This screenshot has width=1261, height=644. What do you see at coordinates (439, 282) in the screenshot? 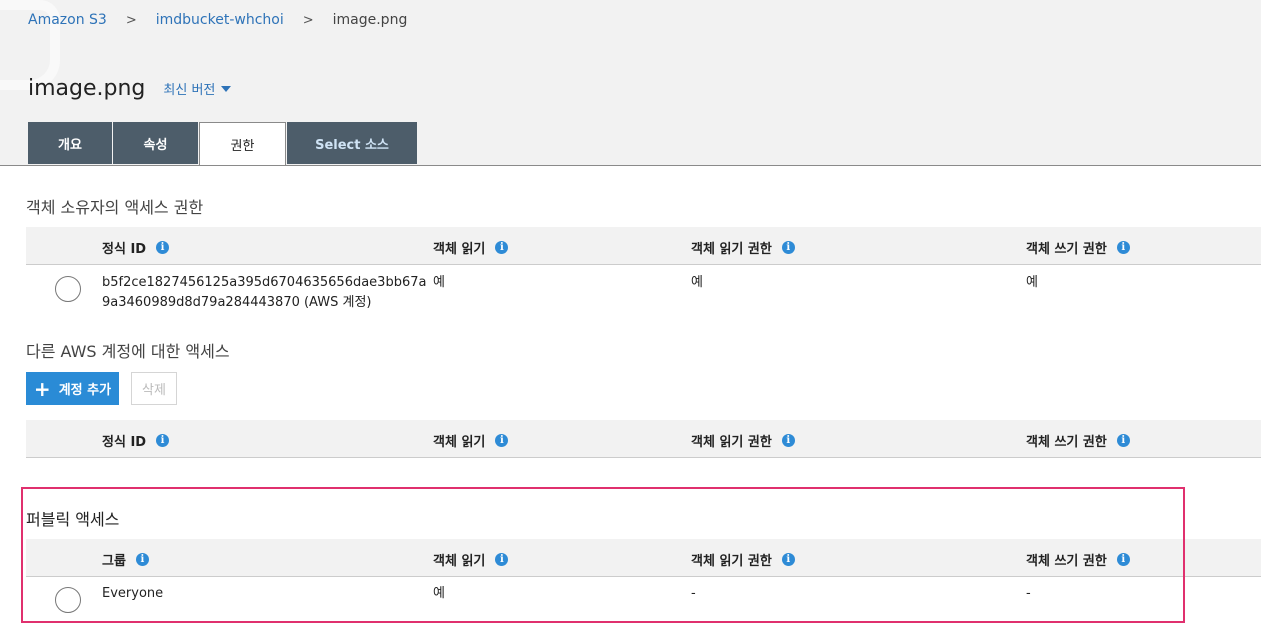
I see `owner-object-read-value: 예` at bounding box center [439, 282].